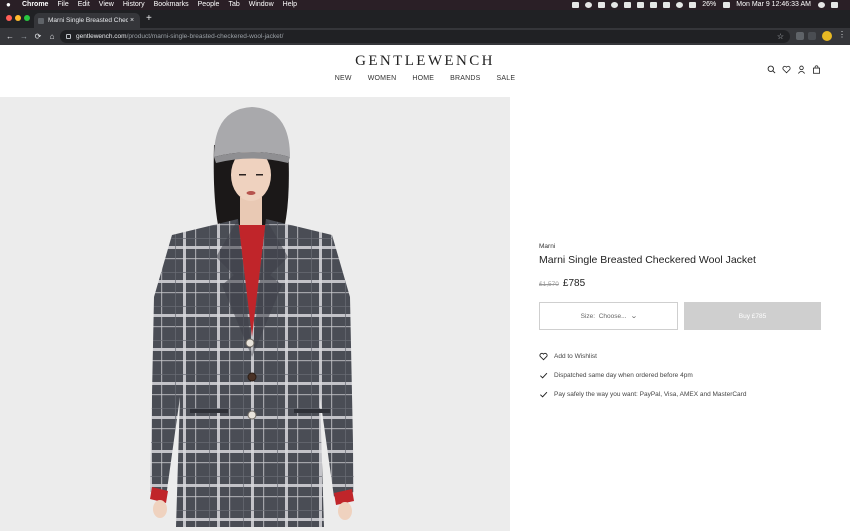  What do you see at coordinates (52, 36) in the screenshot?
I see `home-button: ⌂` at bounding box center [52, 36].